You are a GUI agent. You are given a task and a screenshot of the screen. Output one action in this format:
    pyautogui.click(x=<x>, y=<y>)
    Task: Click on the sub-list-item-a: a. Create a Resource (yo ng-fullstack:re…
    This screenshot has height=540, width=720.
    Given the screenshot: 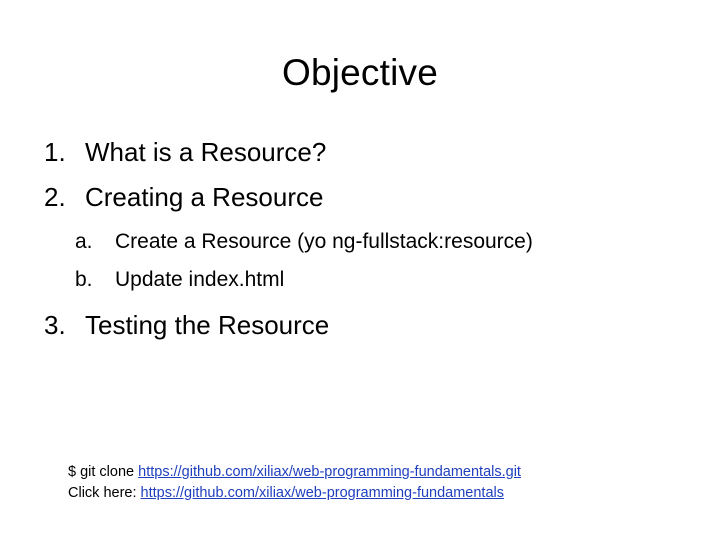 What is the action you would take?
    pyautogui.click(x=375, y=242)
    